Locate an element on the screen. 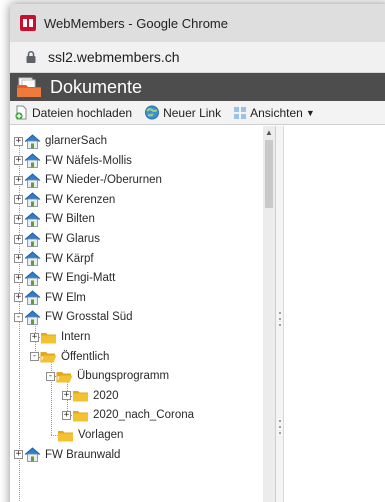  tree-item: + FW Bilten is located at coordinates (54, 219).